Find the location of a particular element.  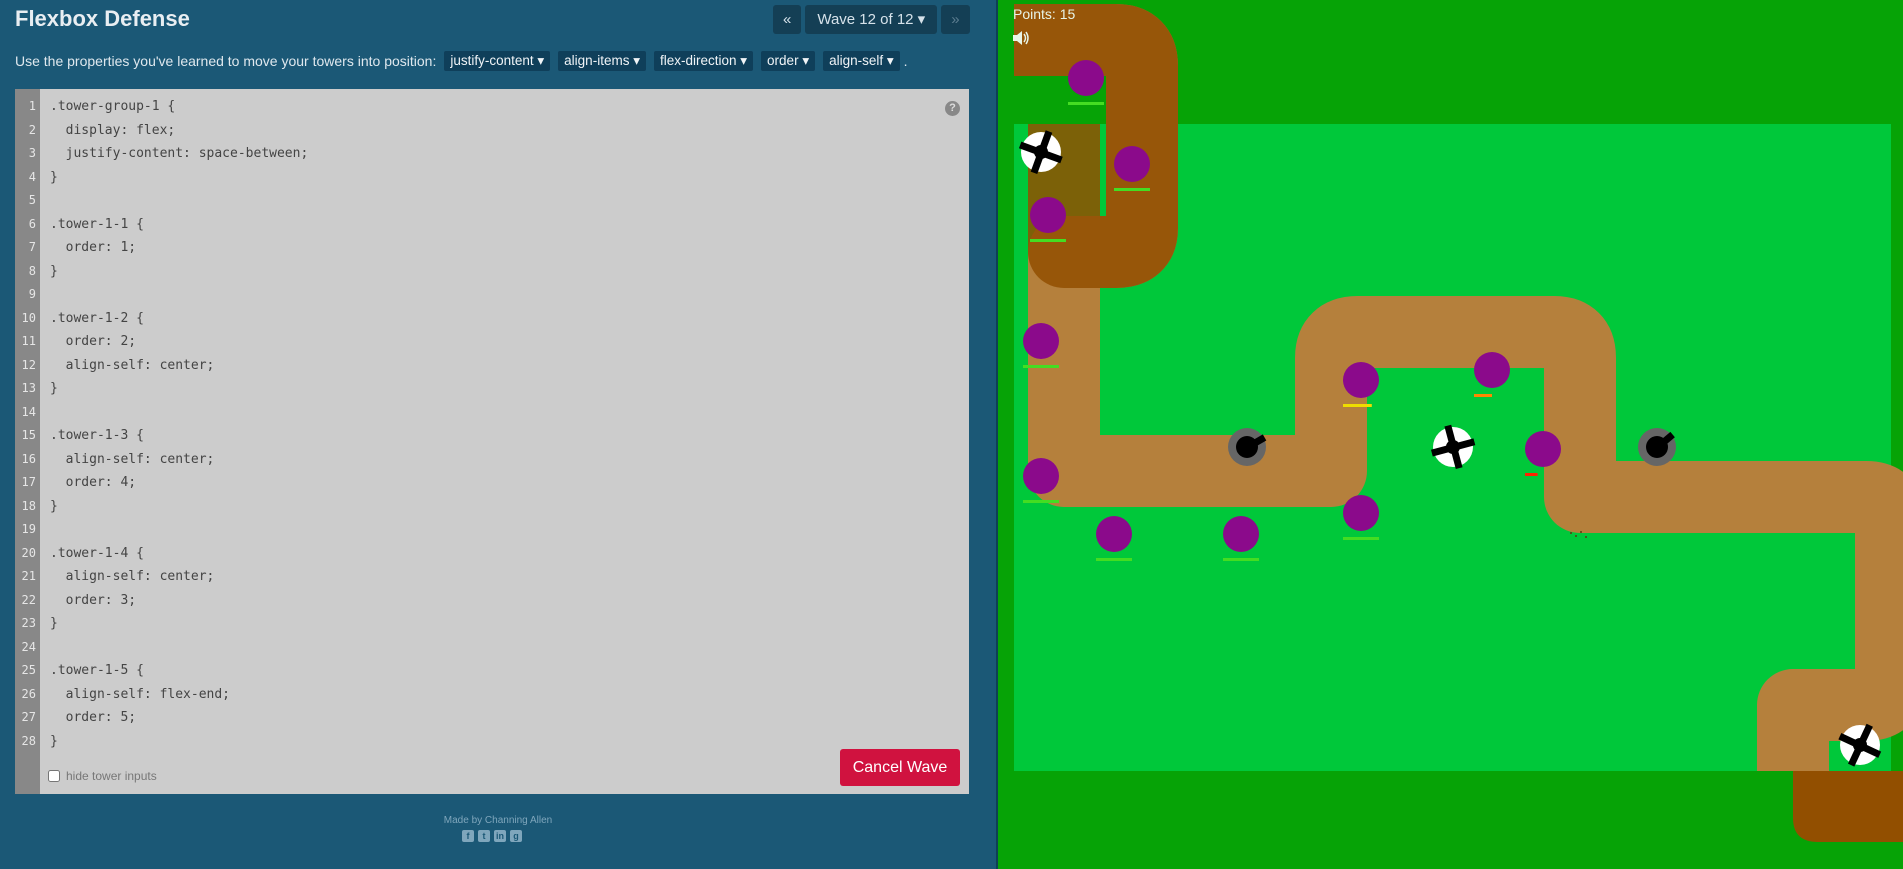

property-align-items: align-items ▾ is located at coordinates (602, 61).